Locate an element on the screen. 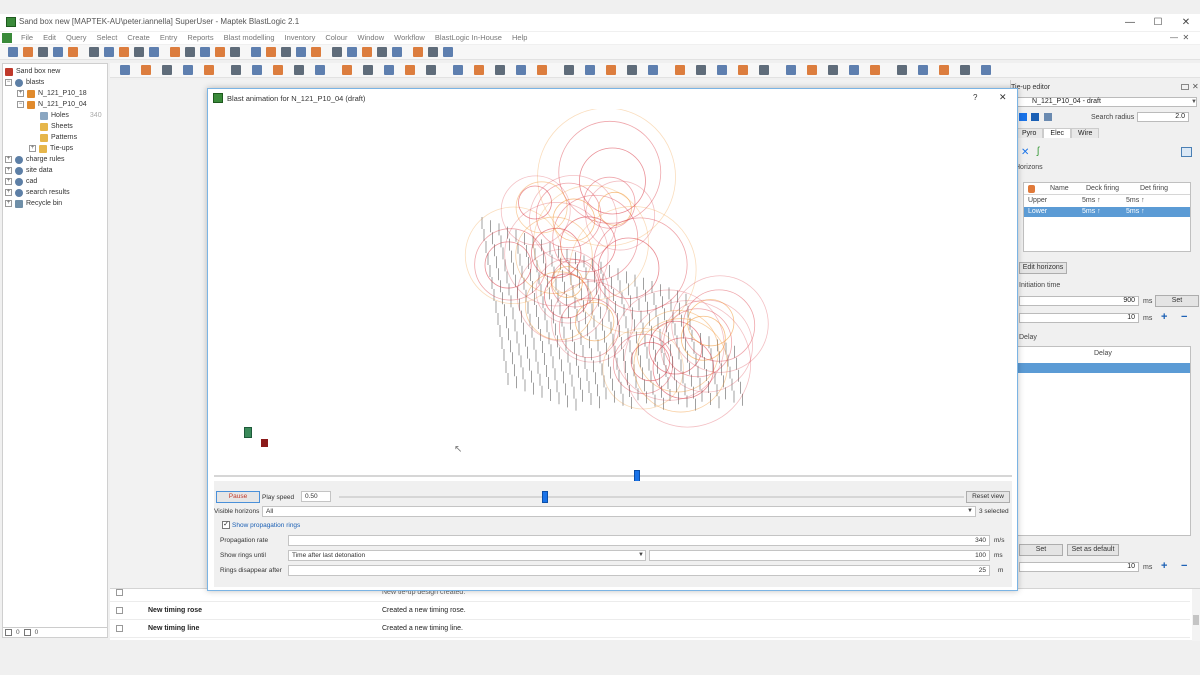 The width and height of the screenshot is (1200, 675). filter-icon is located at coordinates (8, 632).